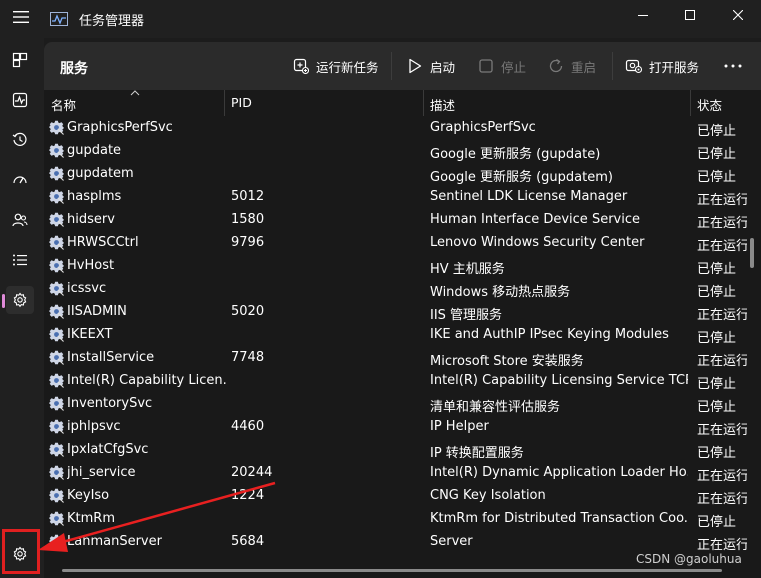 This screenshot has width=761, height=578. What do you see at coordinates (91, 219) in the screenshot?
I see `service-name: hidserv` at bounding box center [91, 219].